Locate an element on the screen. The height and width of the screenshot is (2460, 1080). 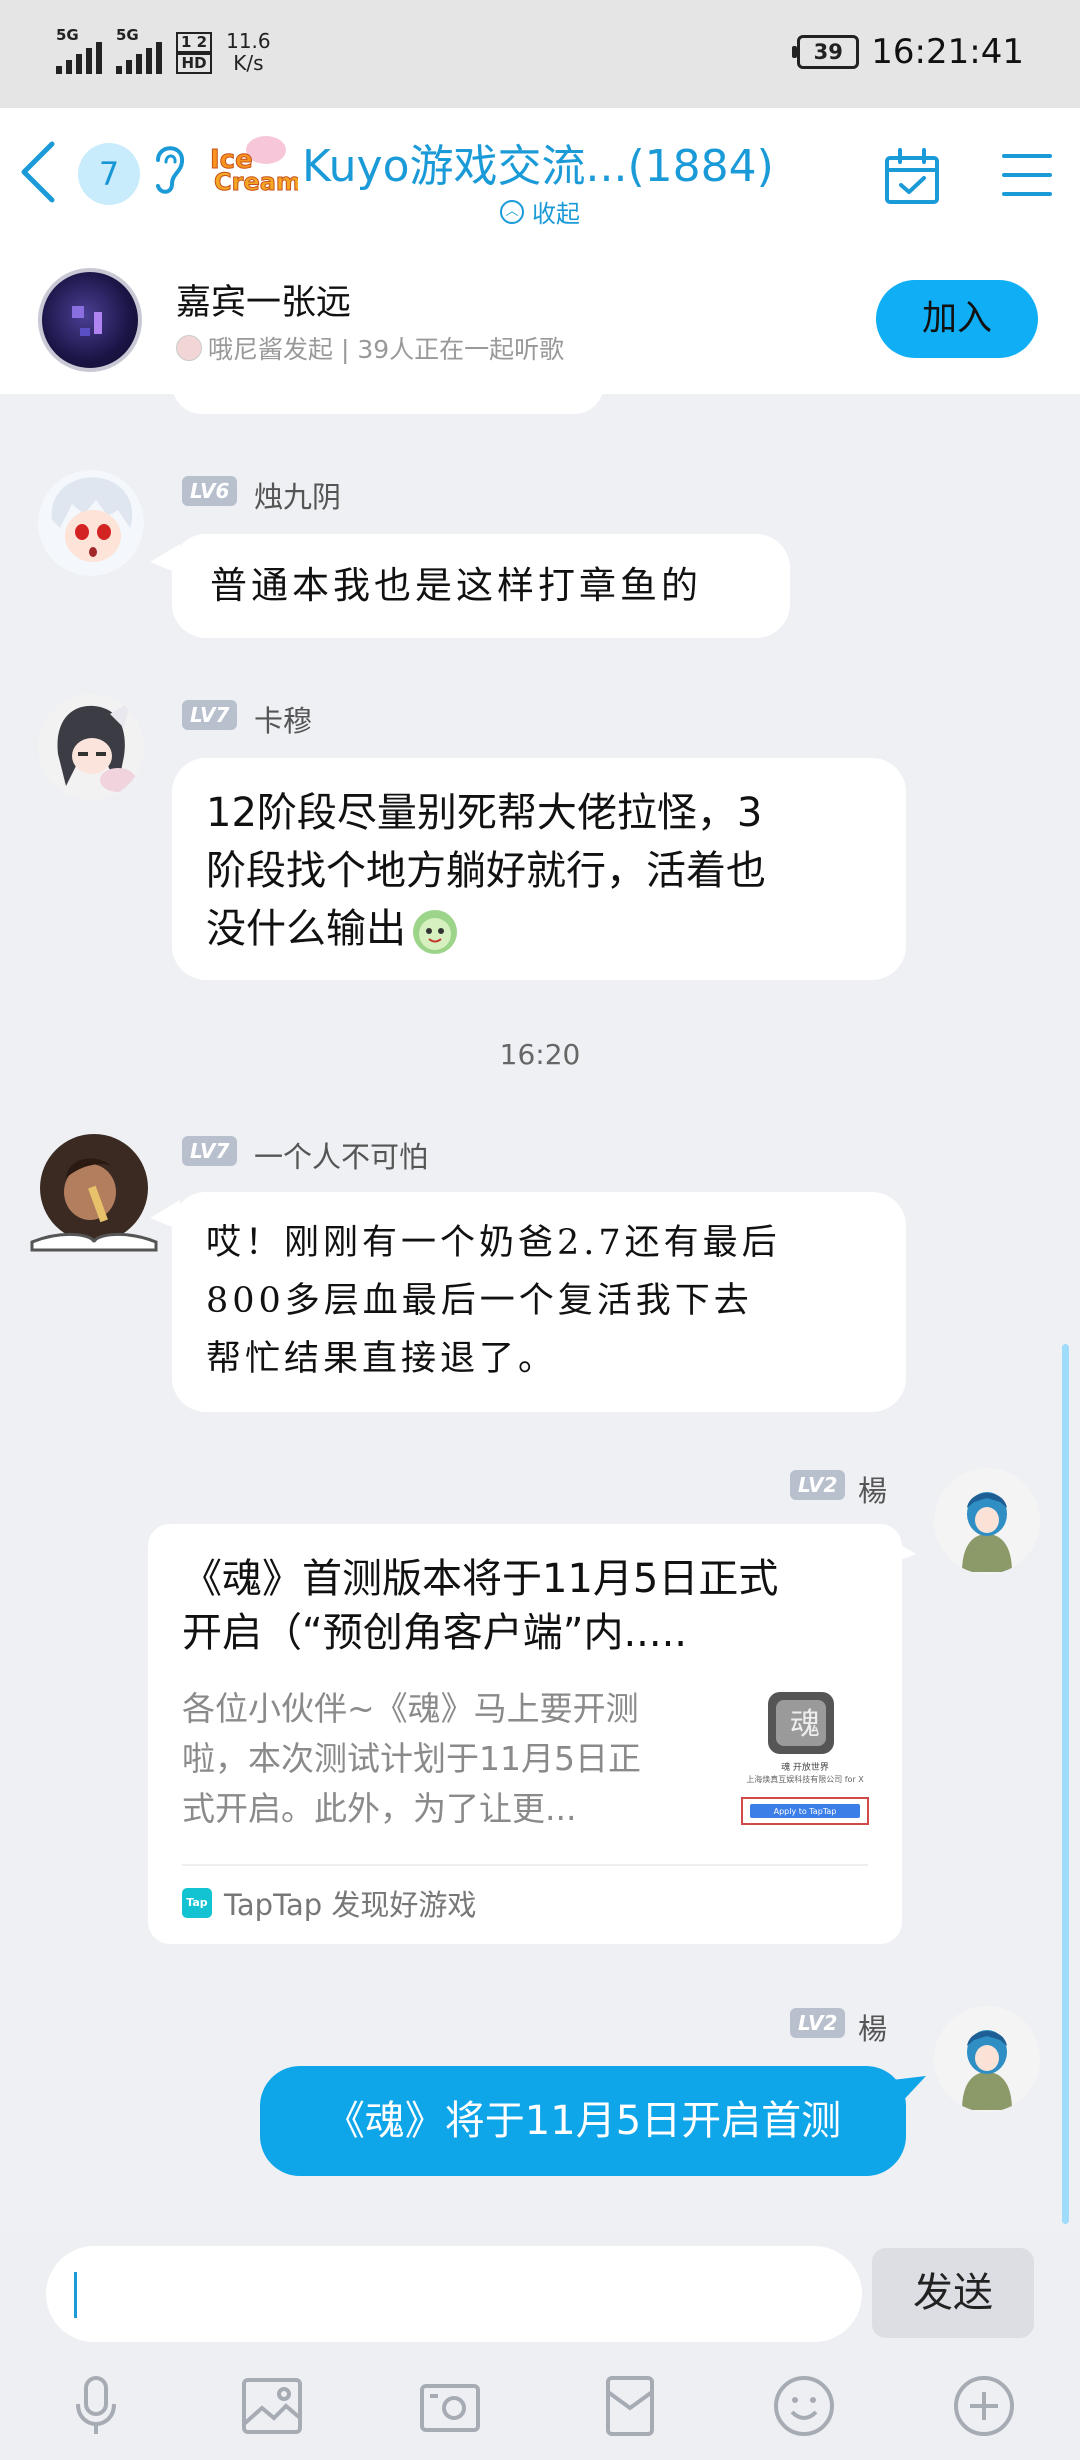
previous-message-bubble is located at coordinates (388, 404).